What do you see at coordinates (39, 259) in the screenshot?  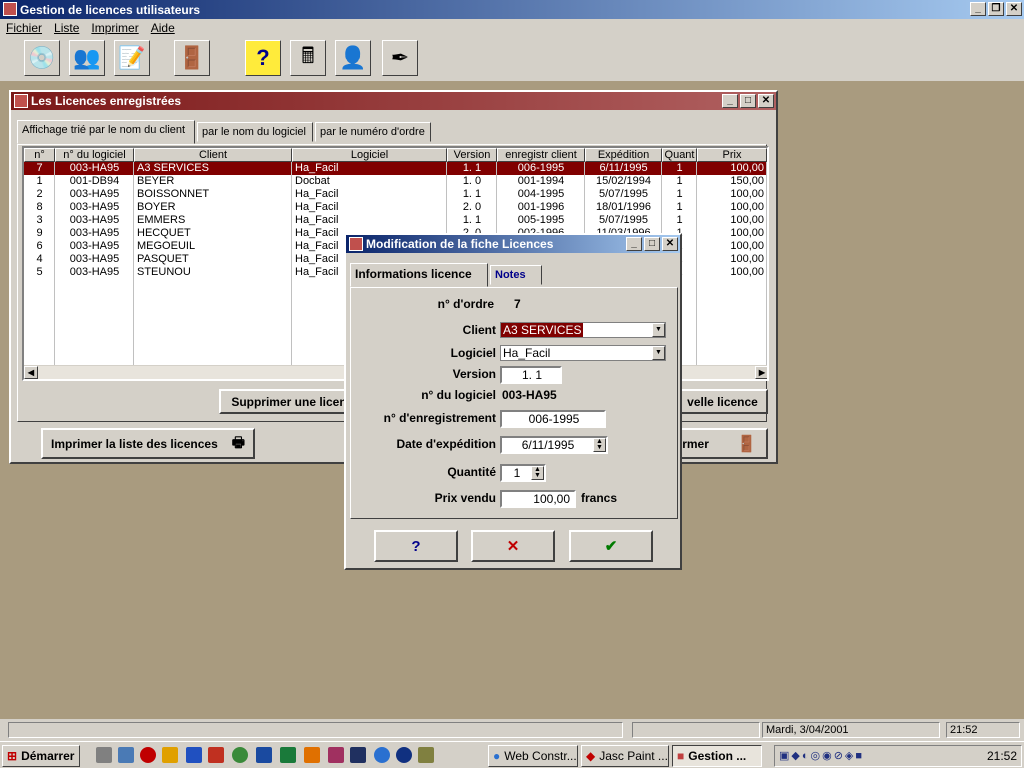 I see `table-cell: 4` at bounding box center [39, 259].